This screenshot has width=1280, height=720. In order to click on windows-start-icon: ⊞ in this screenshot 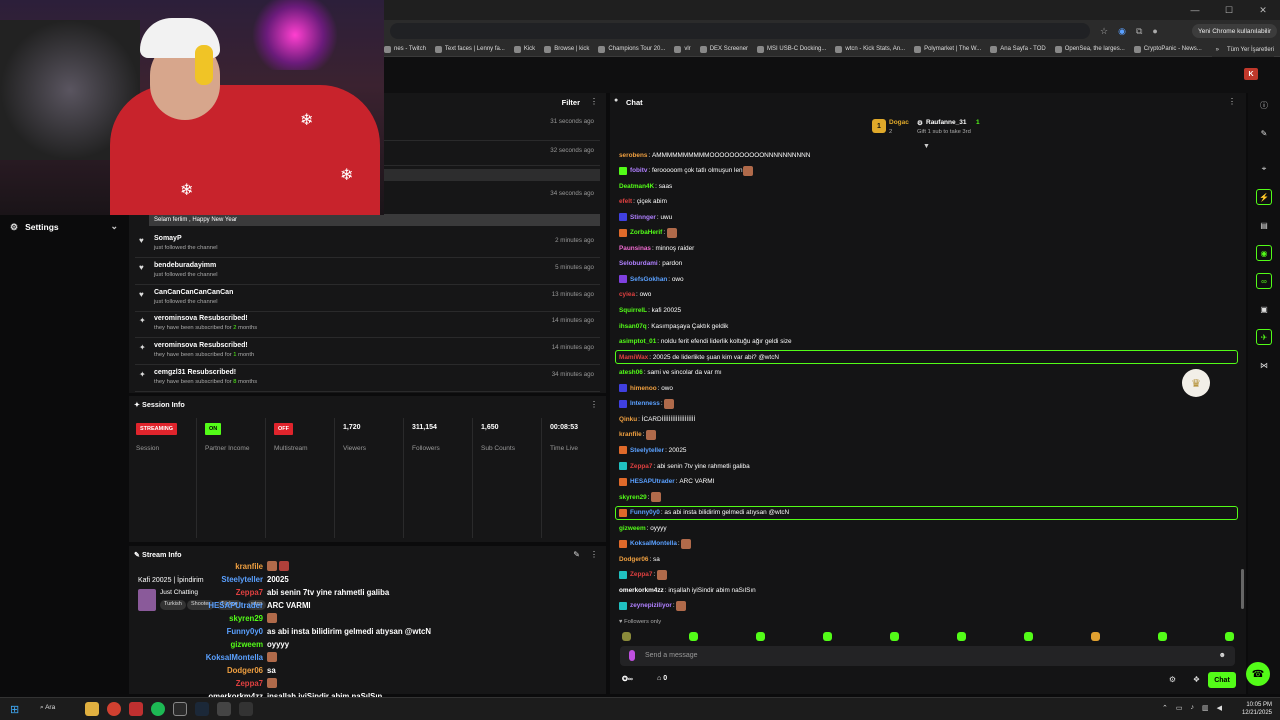, I will do `click(14, 709)`.